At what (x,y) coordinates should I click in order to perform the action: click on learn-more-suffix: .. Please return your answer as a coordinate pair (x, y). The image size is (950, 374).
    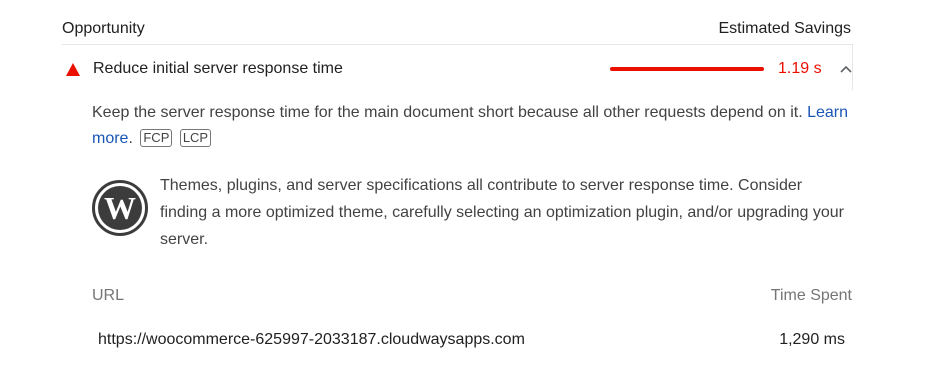
    Looking at the image, I should click on (130, 138).